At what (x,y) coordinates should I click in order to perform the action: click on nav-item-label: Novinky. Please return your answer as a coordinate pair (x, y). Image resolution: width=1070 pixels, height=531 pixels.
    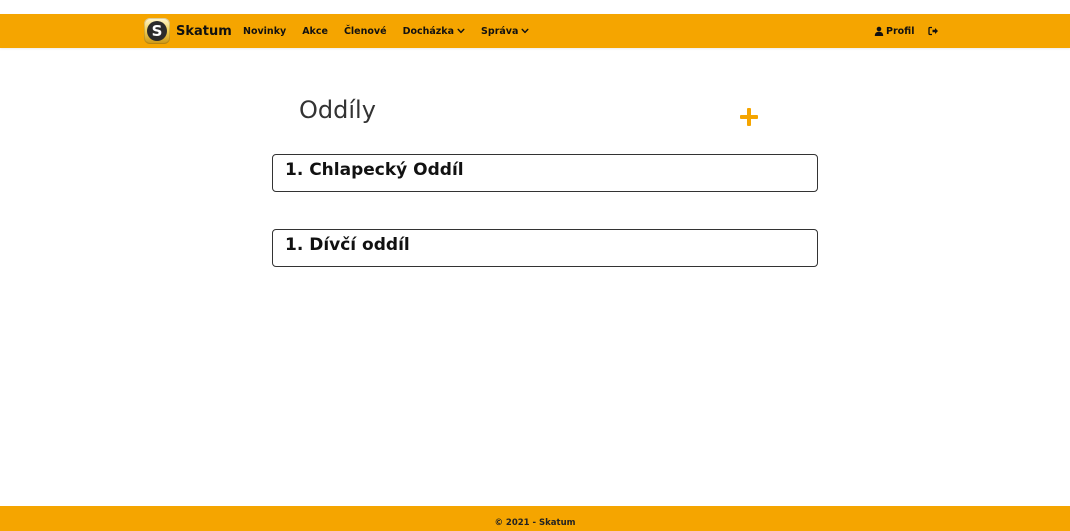
    Looking at the image, I should click on (265, 31).